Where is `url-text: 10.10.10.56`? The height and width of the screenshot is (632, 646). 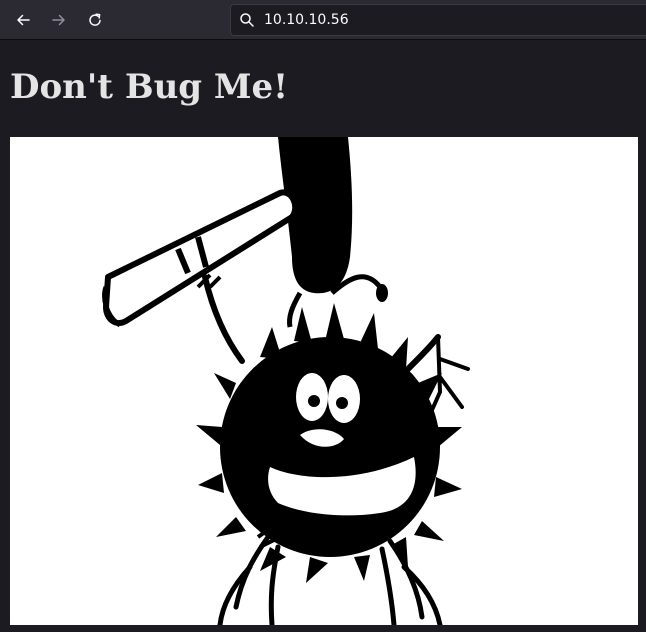 url-text: 10.10.10.56 is located at coordinates (306, 20).